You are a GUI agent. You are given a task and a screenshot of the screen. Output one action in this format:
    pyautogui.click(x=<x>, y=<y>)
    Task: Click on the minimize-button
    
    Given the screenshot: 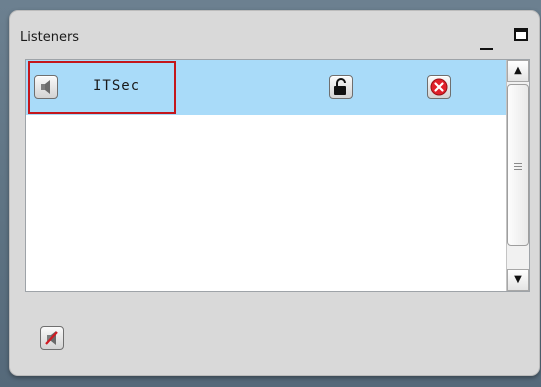 What is the action you would take?
    pyautogui.click(x=487, y=43)
    